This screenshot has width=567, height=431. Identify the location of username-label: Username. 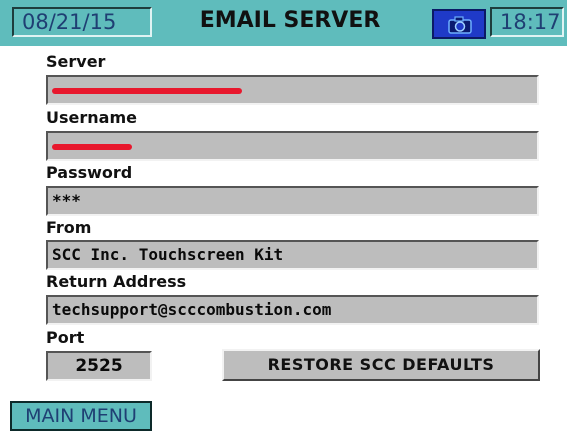
(91, 117).